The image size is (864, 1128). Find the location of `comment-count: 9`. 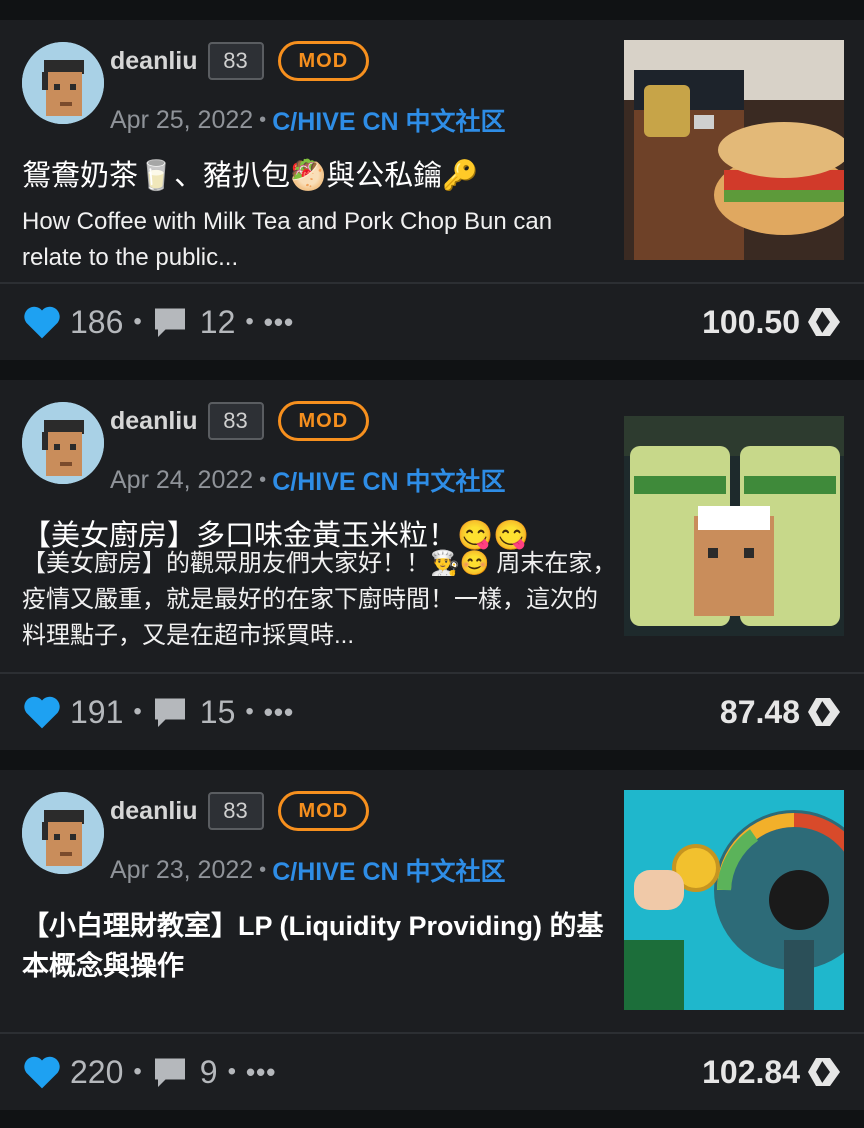

comment-count: 9 is located at coordinates (208, 1071).